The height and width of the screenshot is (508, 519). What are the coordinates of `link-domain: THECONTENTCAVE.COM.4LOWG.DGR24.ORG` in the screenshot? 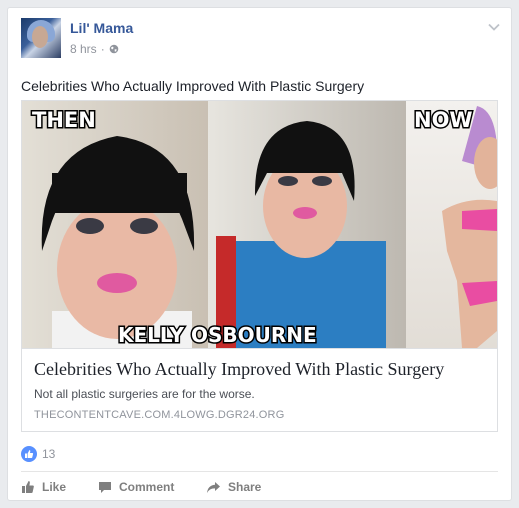 It's located at (159, 415).